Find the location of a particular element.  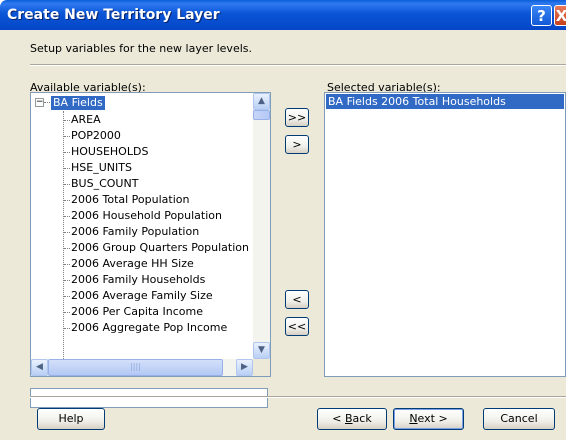

title-bar: Create New Territory Layer ? X is located at coordinates (283, 15).